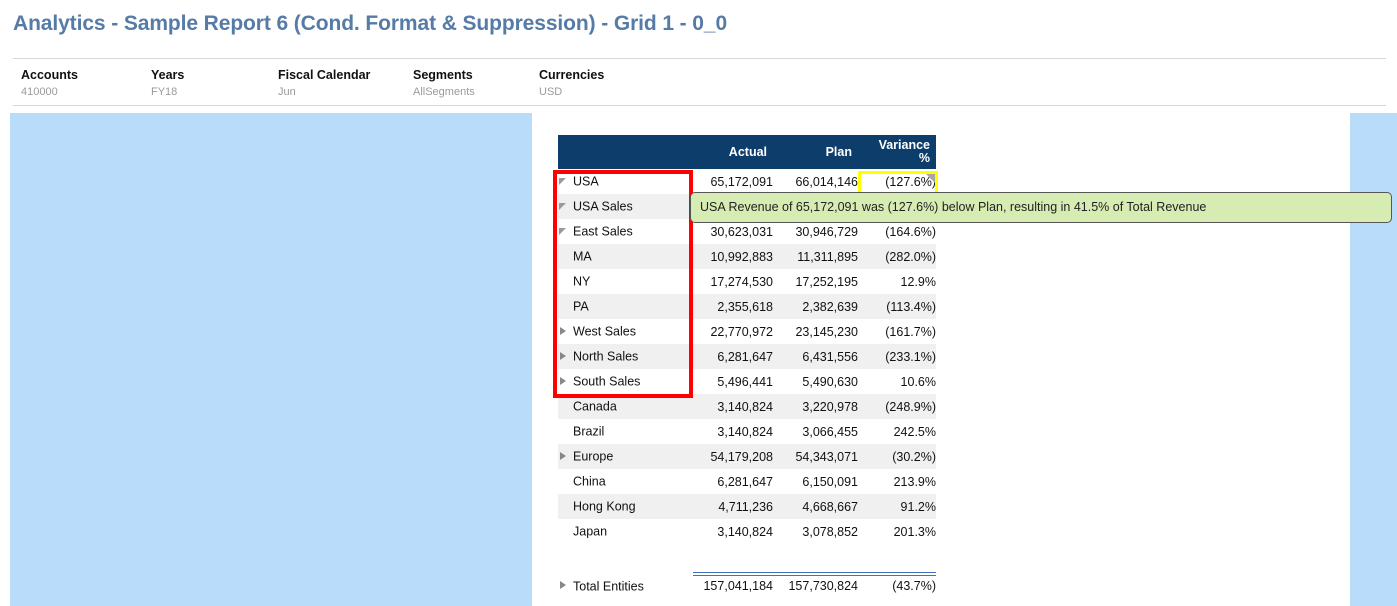 Image resolution: width=1397 pixels, height=606 pixels. I want to click on table-row: South Sales 5,496,441 5,490,630 10.6%, so click(747, 381).